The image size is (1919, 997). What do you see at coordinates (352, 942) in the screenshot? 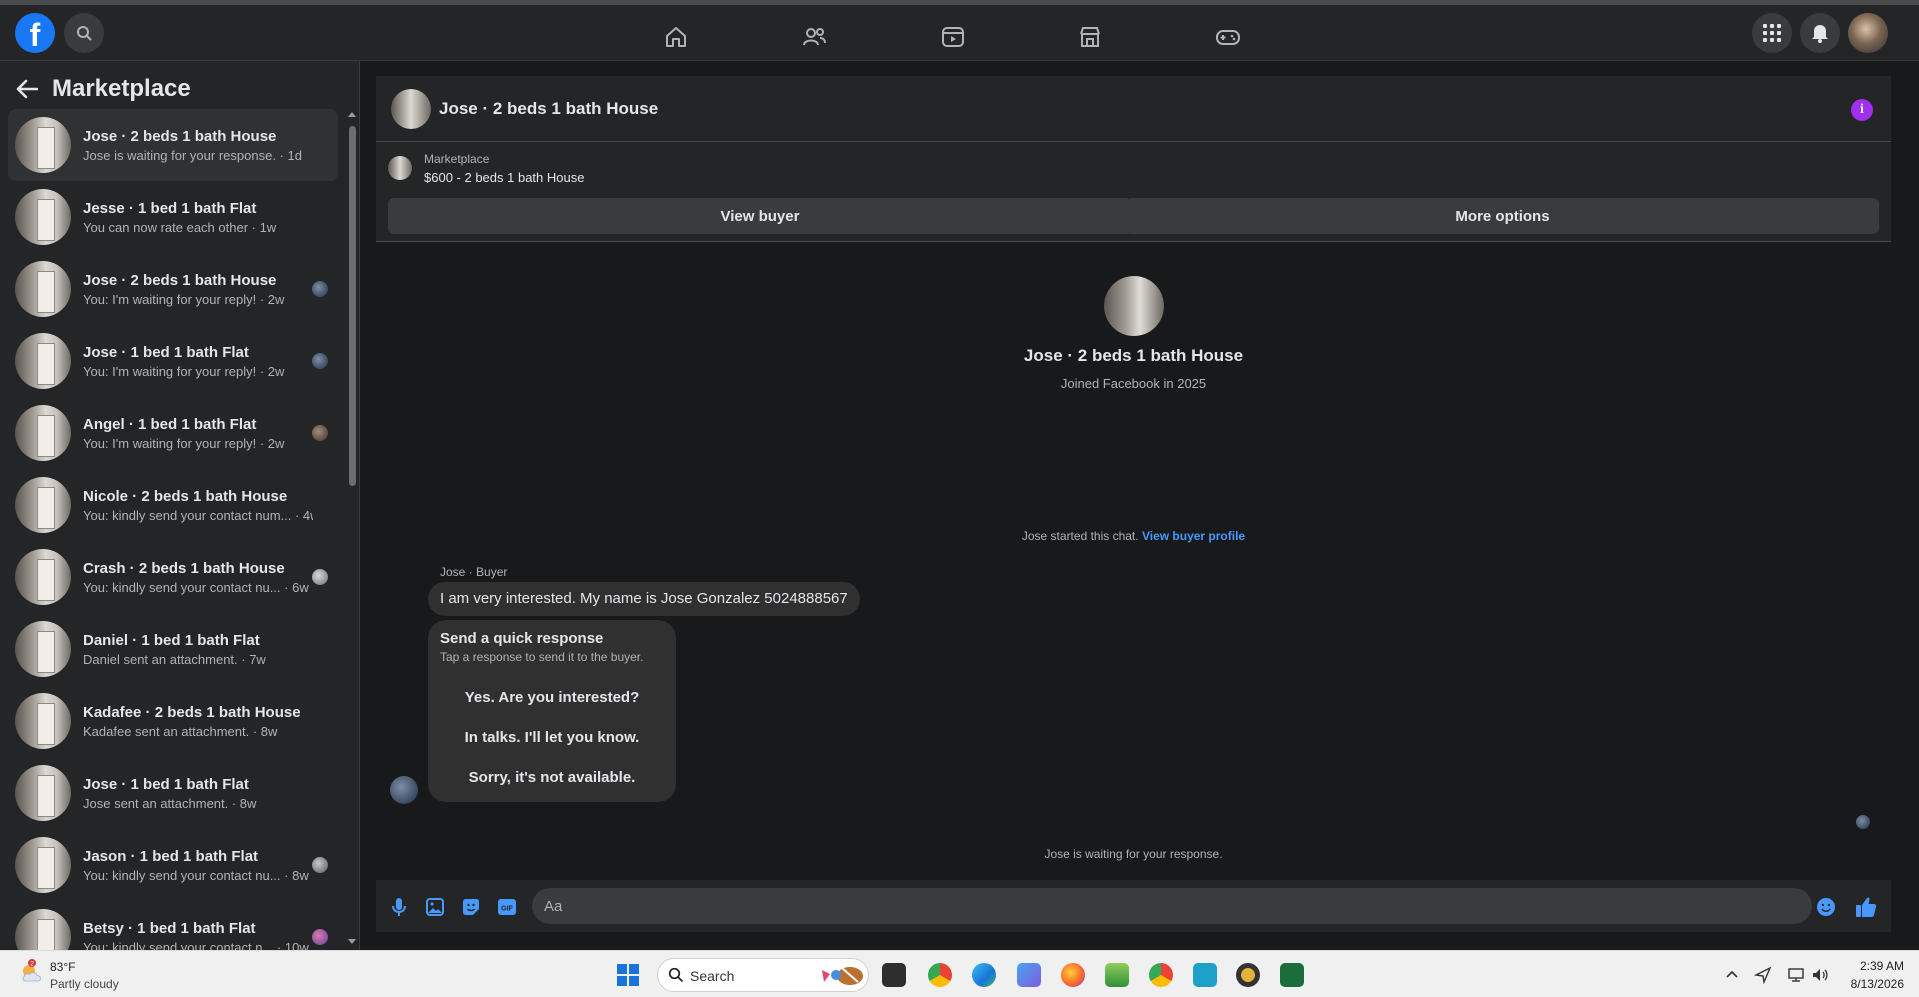
I see `scroll-down-icon` at bounding box center [352, 942].